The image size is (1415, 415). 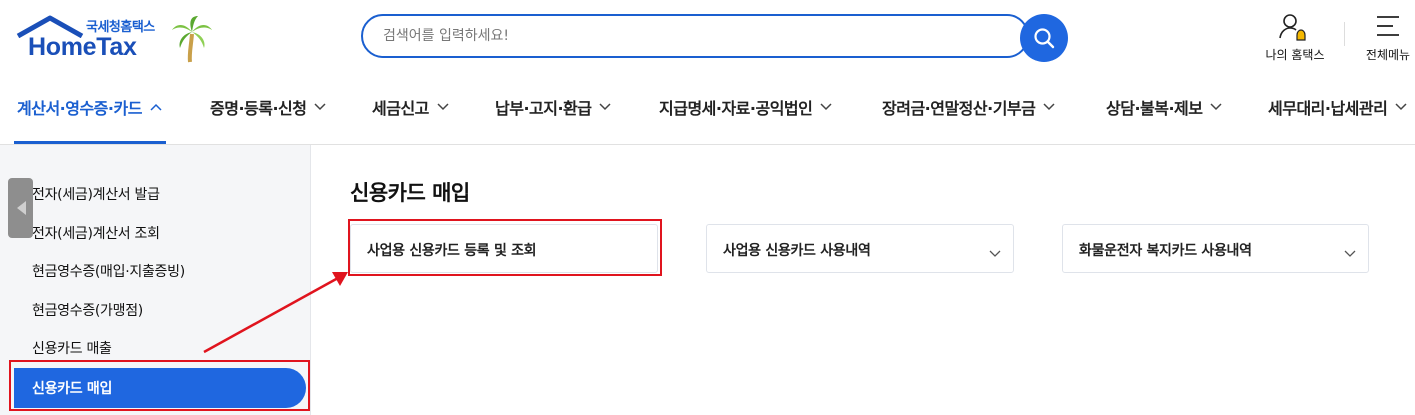 I want to click on sidebar-item-label: 현금영수증(매입·지출증빙), so click(x=108, y=272).